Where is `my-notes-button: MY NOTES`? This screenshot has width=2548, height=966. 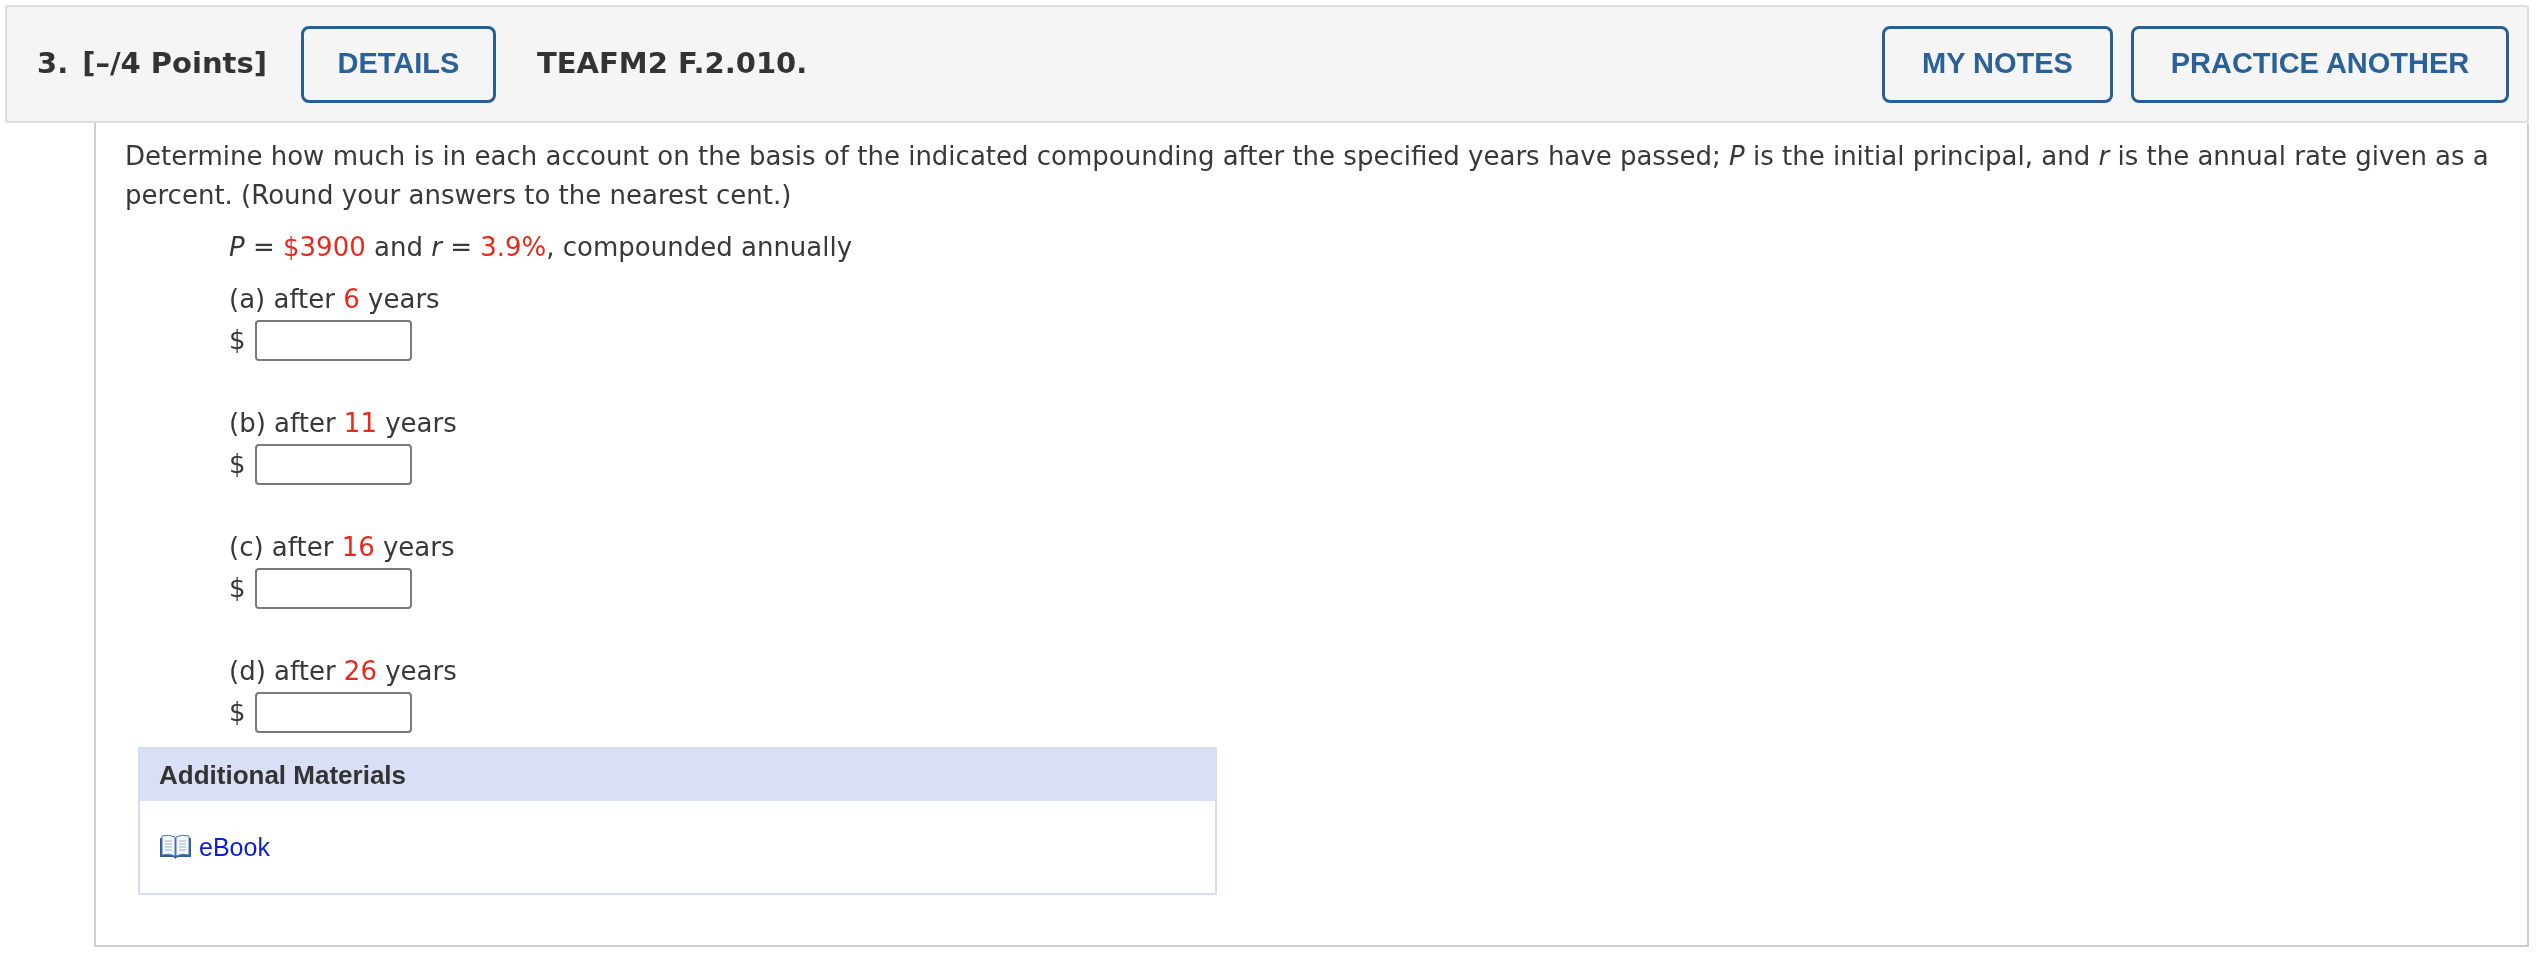 my-notes-button: MY NOTES is located at coordinates (1997, 64).